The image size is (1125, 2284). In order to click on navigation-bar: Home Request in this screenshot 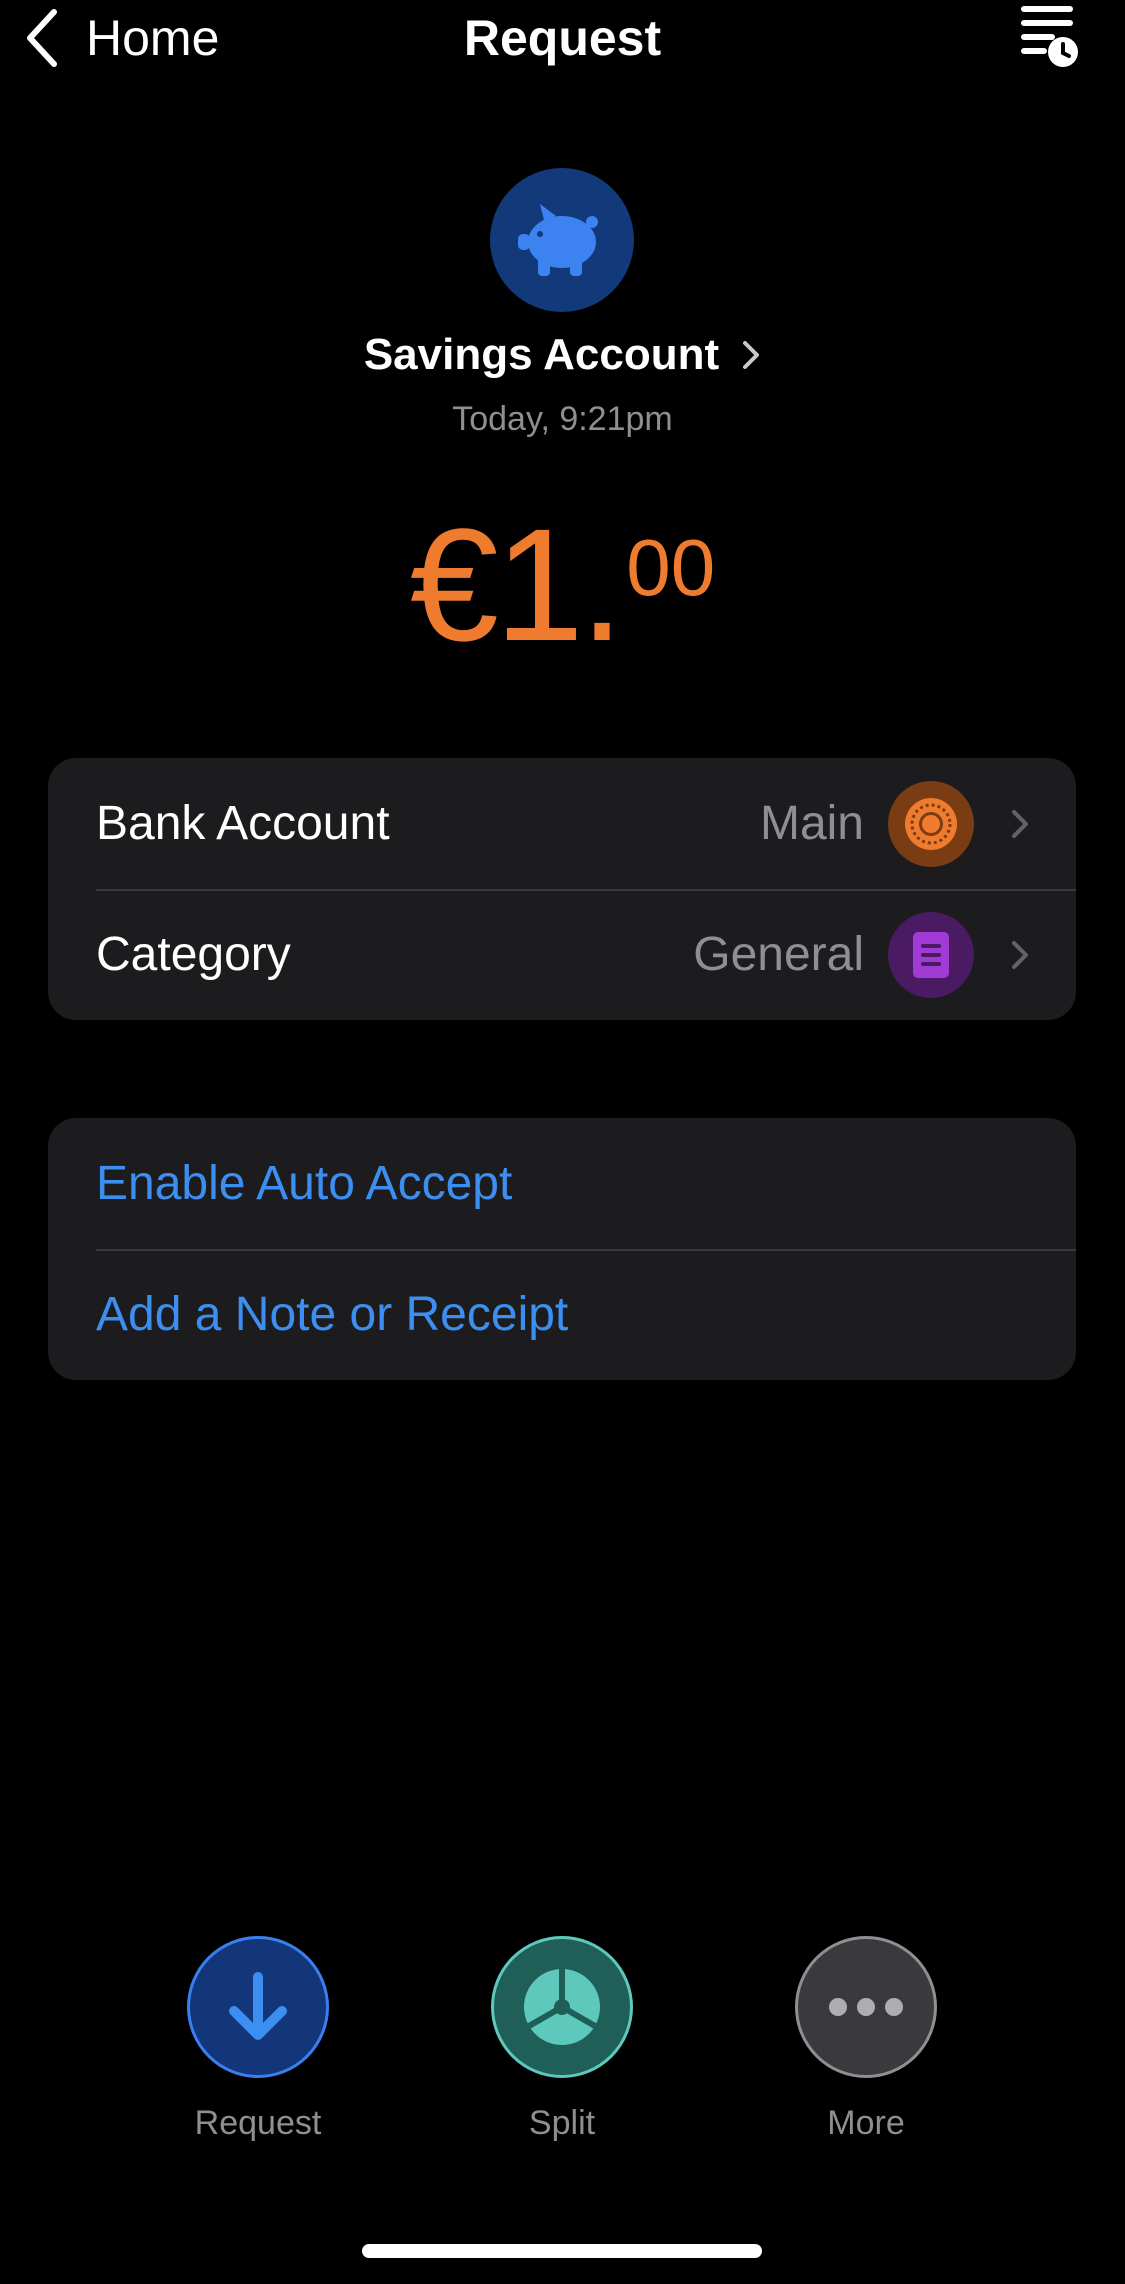, I will do `click(562, 40)`.